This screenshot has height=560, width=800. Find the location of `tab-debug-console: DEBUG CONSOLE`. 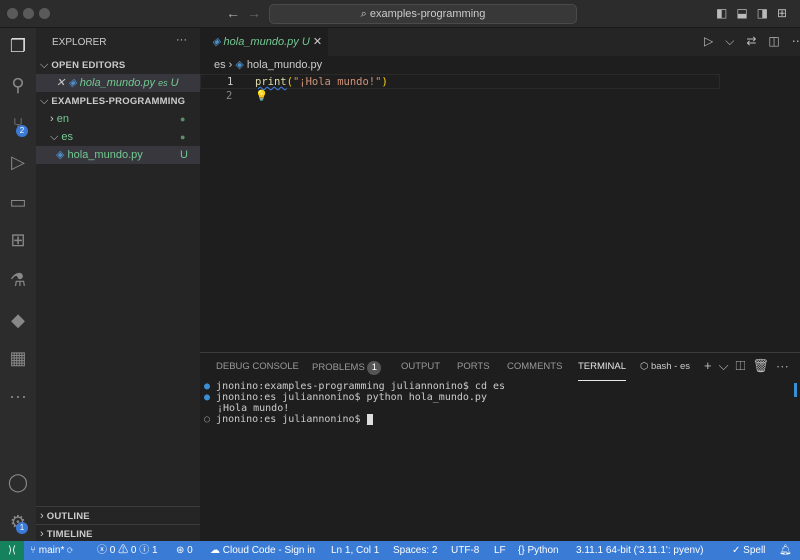

tab-debug-console: DEBUG CONSOLE is located at coordinates (257, 371).